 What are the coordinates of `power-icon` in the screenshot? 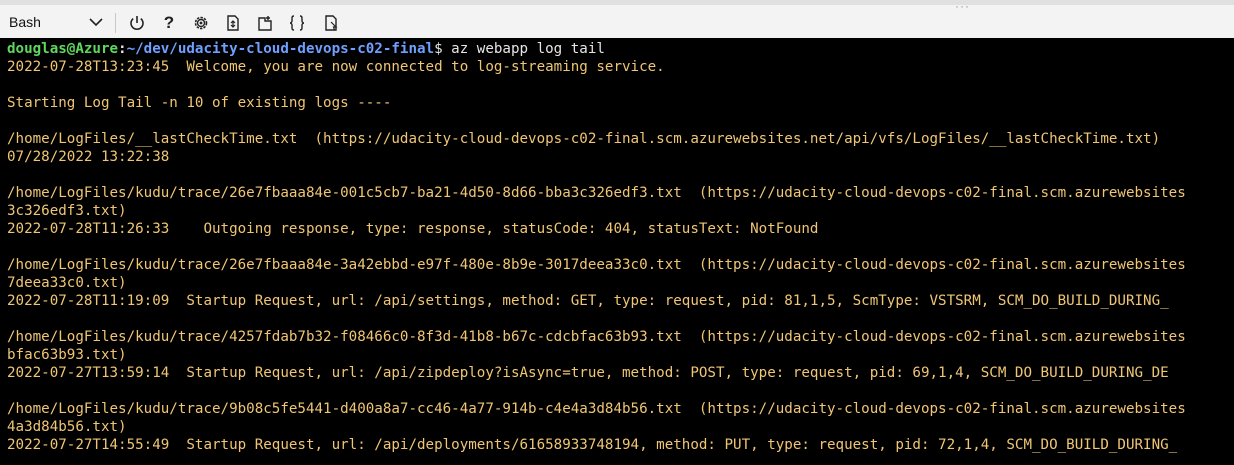 It's located at (137, 23).